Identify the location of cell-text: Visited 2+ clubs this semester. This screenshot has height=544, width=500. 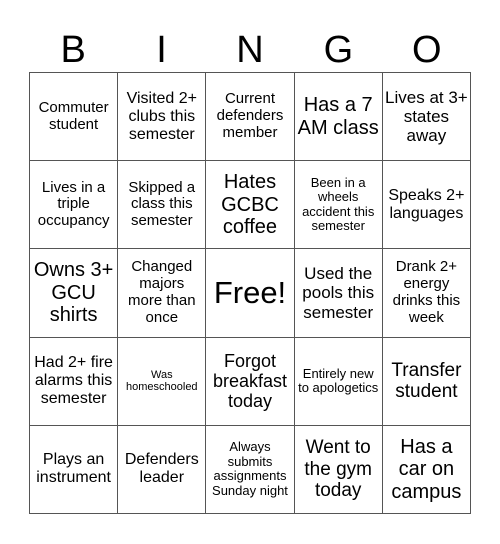
(161, 116).